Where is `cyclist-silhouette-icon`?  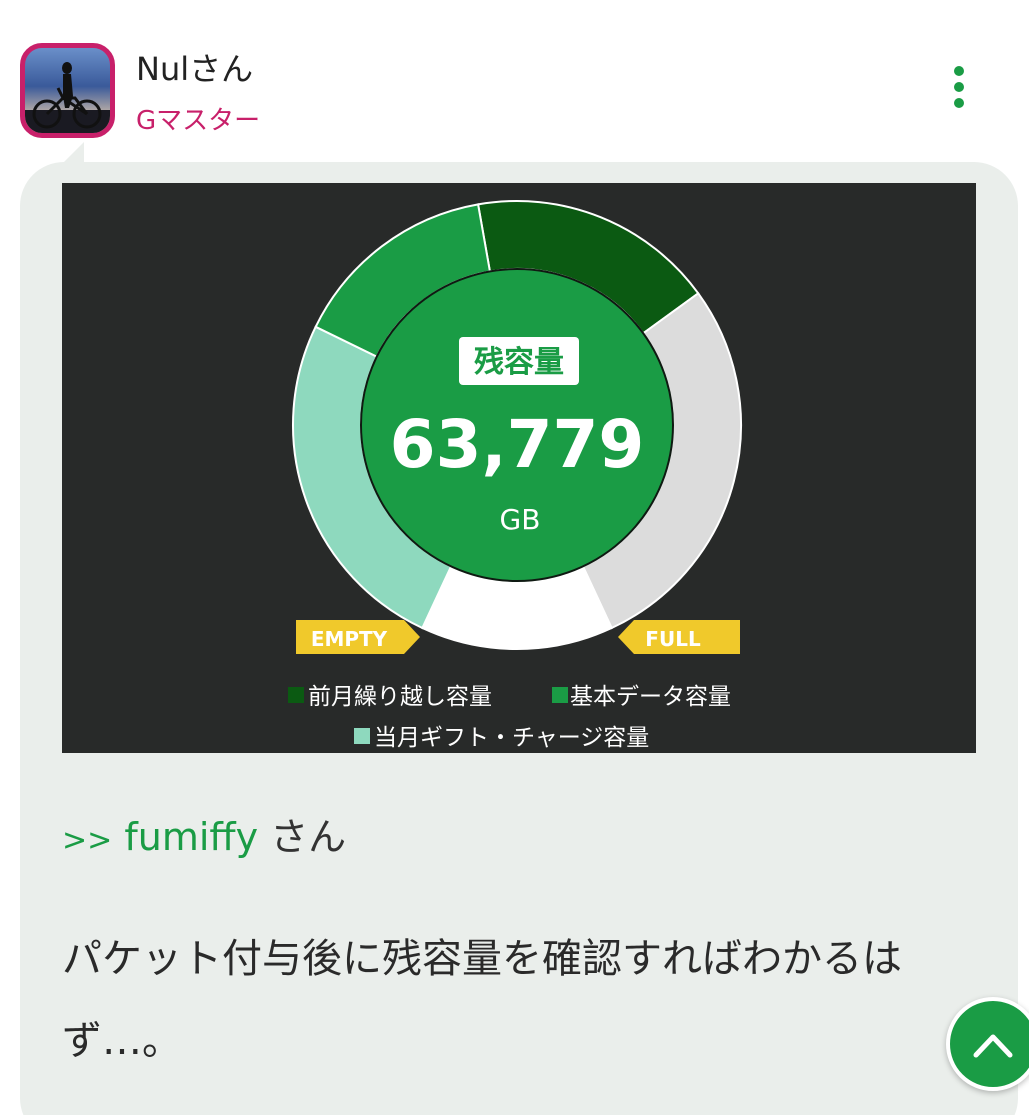
cyclist-silhouette-icon is located at coordinates (67, 97).